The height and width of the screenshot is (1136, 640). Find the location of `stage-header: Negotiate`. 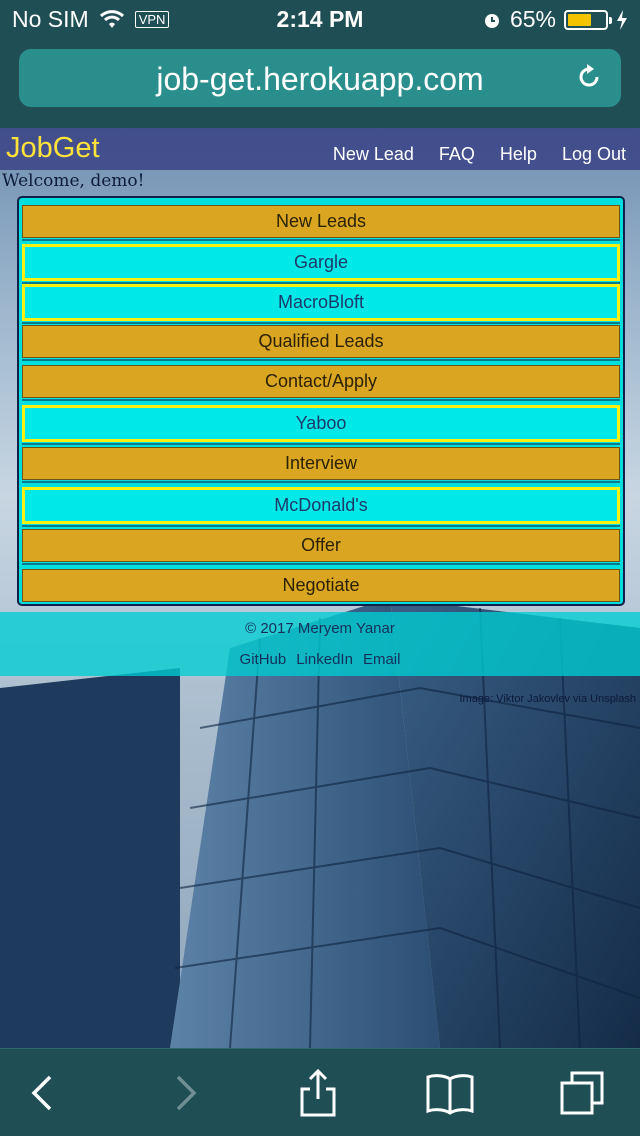

stage-header: Negotiate is located at coordinates (321, 585).